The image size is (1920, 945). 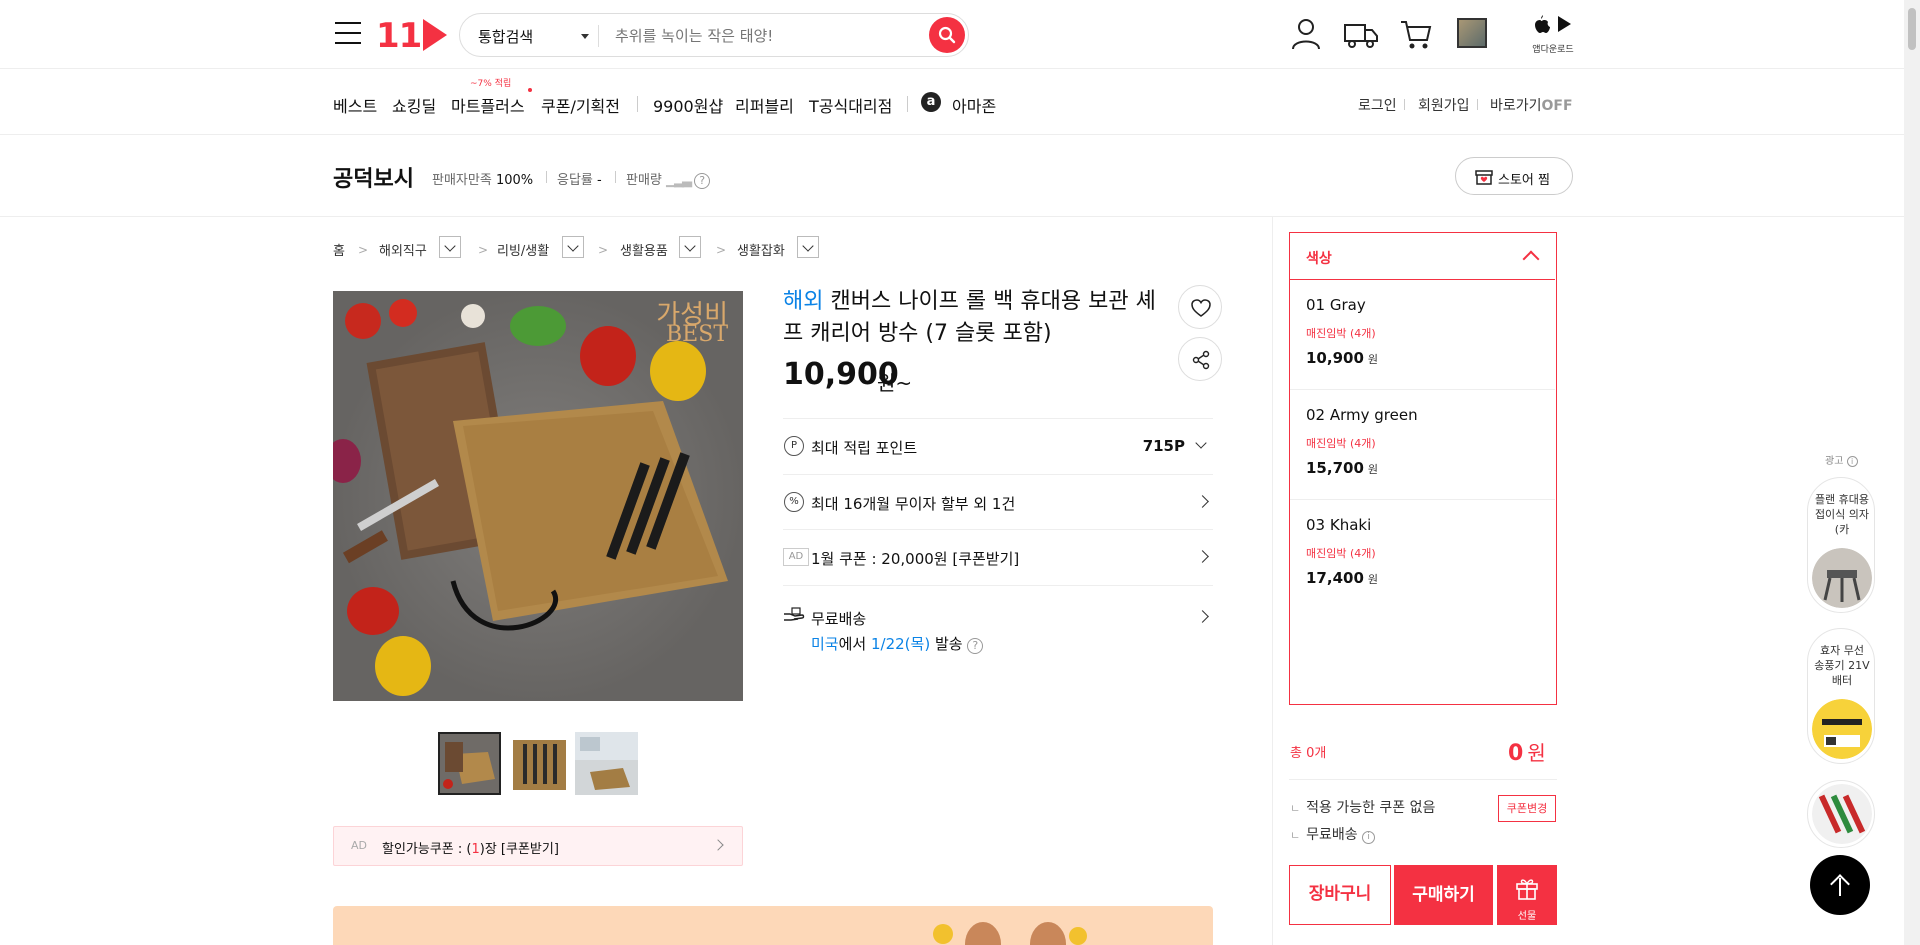 What do you see at coordinates (1416, 34) in the screenshot?
I see `cart-button` at bounding box center [1416, 34].